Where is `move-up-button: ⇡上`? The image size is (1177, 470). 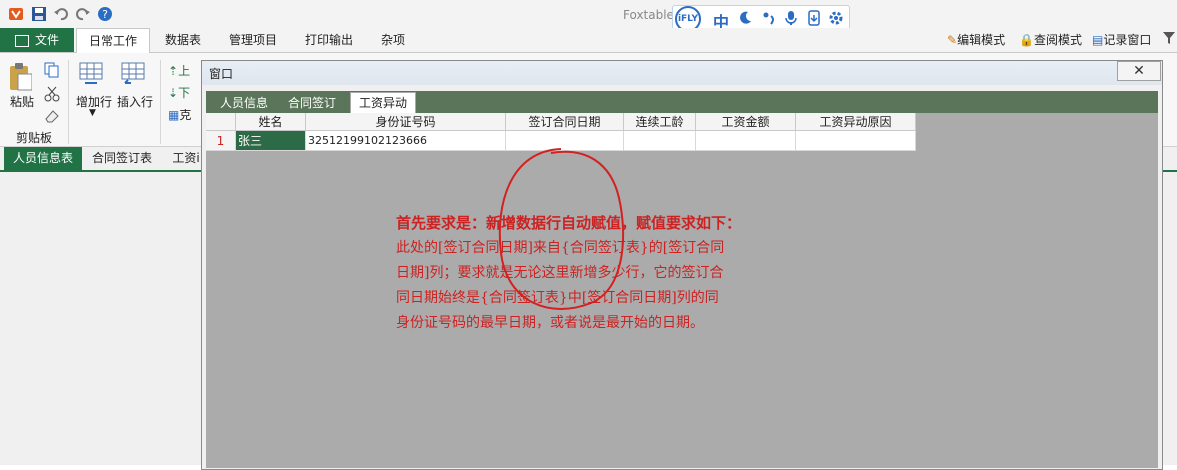 move-up-button: ⇡上 is located at coordinates (179, 70).